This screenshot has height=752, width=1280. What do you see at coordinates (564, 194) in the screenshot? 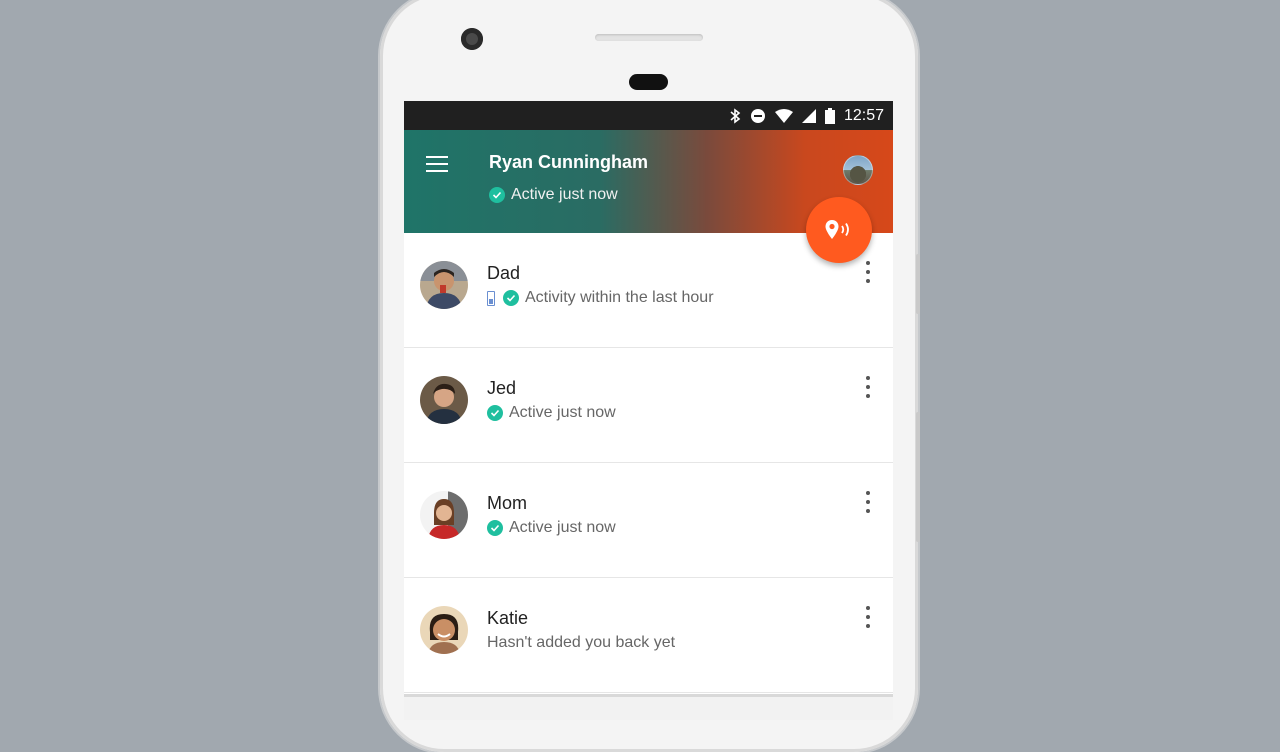
I see `header-status-text: Active just now` at bounding box center [564, 194].